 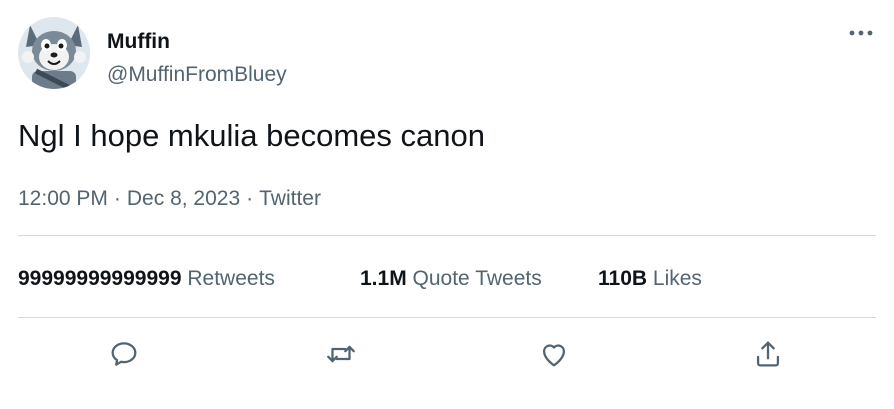 I want to click on tweet-source: Twitter, so click(x=290, y=198).